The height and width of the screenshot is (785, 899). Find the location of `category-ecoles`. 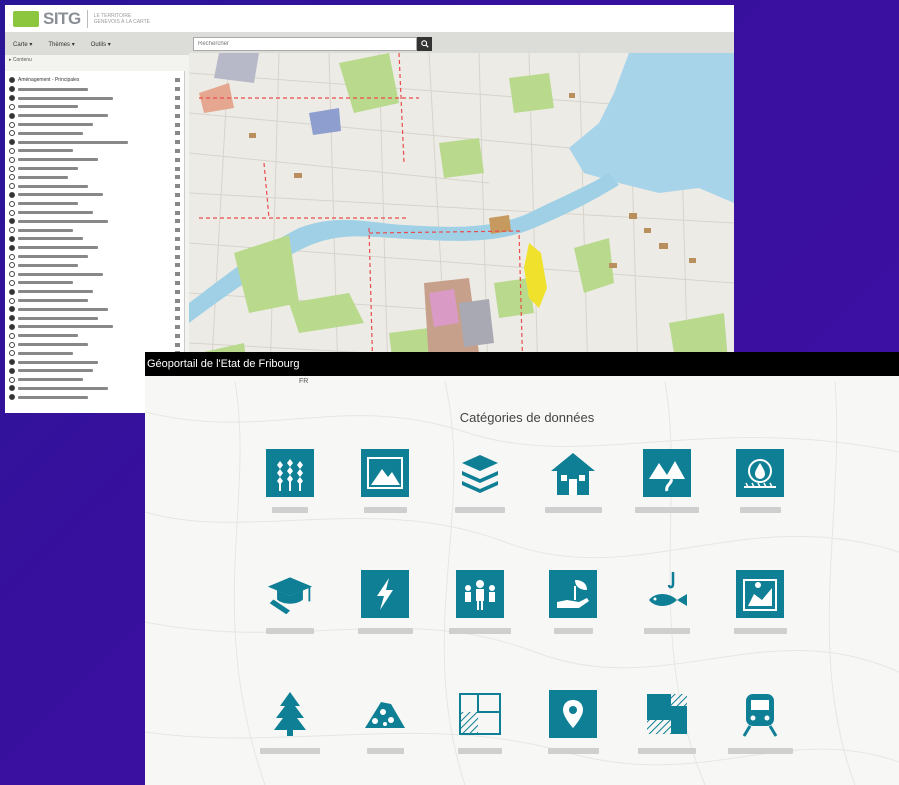

category-ecoles is located at coordinates (290, 602).